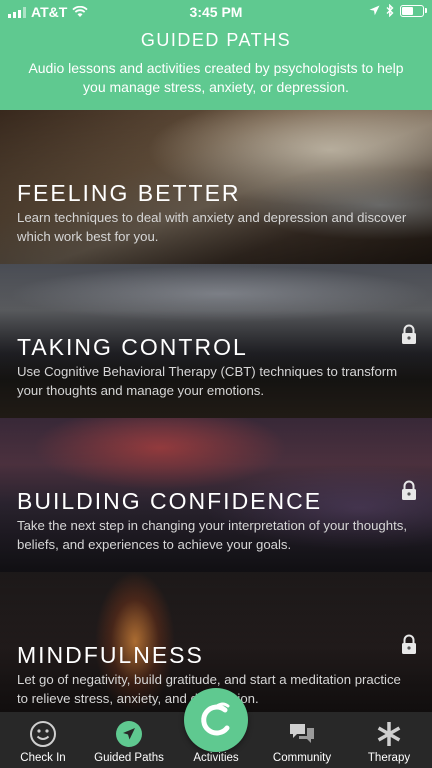 The image size is (432, 768). I want to click on tab-label: Therapy, so click(389, 758).